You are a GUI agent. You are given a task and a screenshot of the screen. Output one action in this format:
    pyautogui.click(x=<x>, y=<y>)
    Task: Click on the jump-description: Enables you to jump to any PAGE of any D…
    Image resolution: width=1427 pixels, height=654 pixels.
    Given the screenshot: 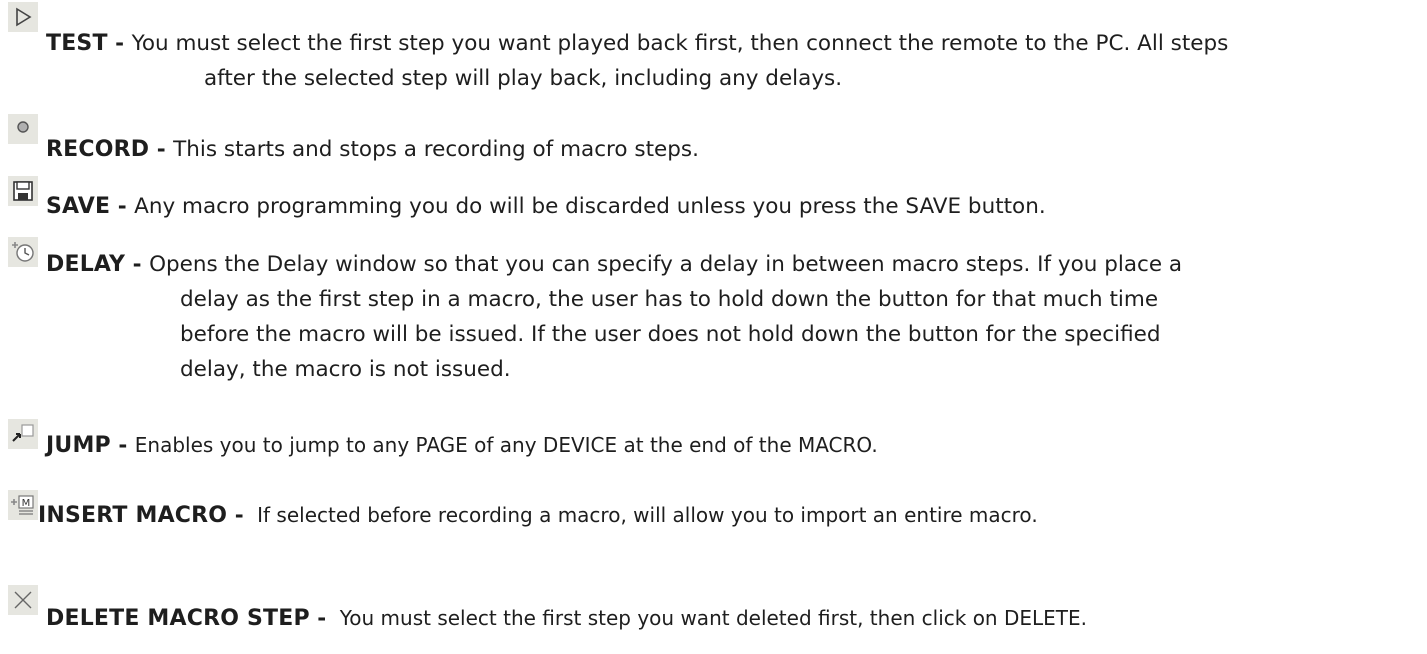 What is the action you would take?
    pyautogui.click(x=506, y=445)
    